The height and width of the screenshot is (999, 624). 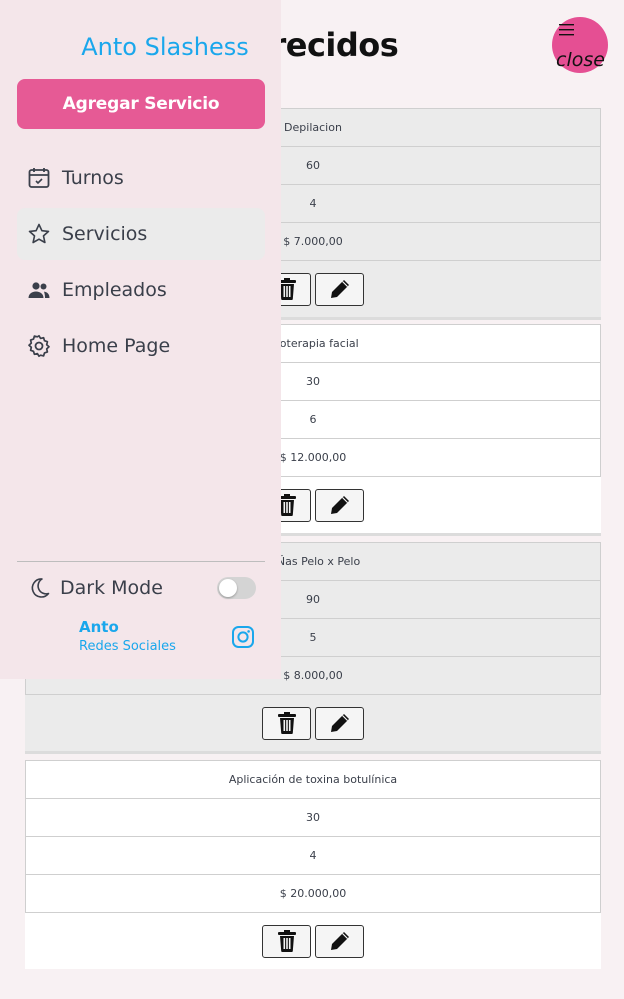 What do you see at coordinates (116, 346) in the screenshot?
I see `sidebar-item-label: Home Page` at bounding box center [116, 346].